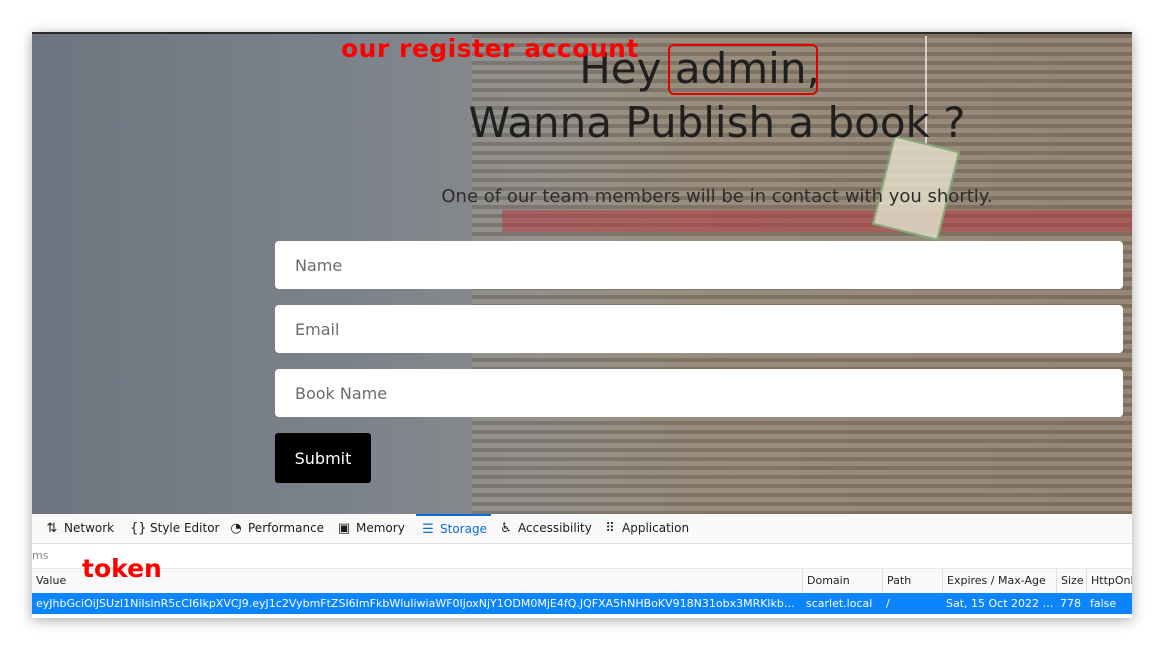 The width and height of the screenshot is (1164, 651). Describe the element at coordinates (490, 48) in the screenshot. I see `annotation-register-account: our register account` at that location.